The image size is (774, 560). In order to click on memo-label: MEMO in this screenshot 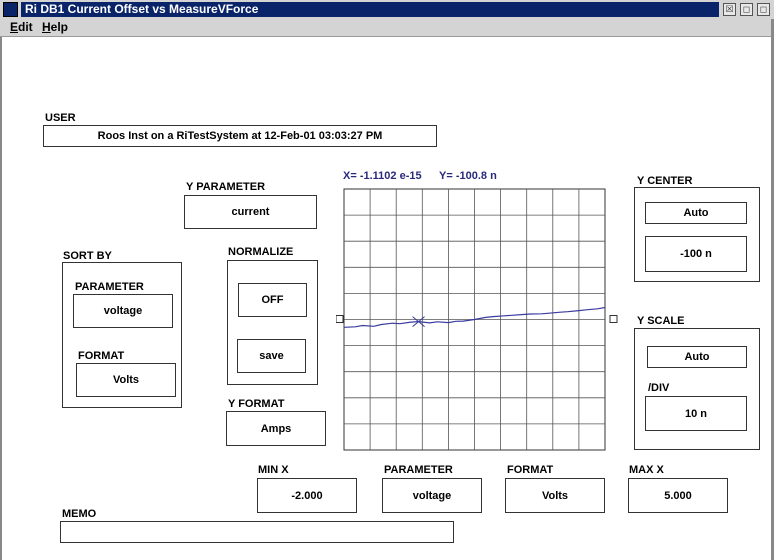, I will do `click(79, 514)`.